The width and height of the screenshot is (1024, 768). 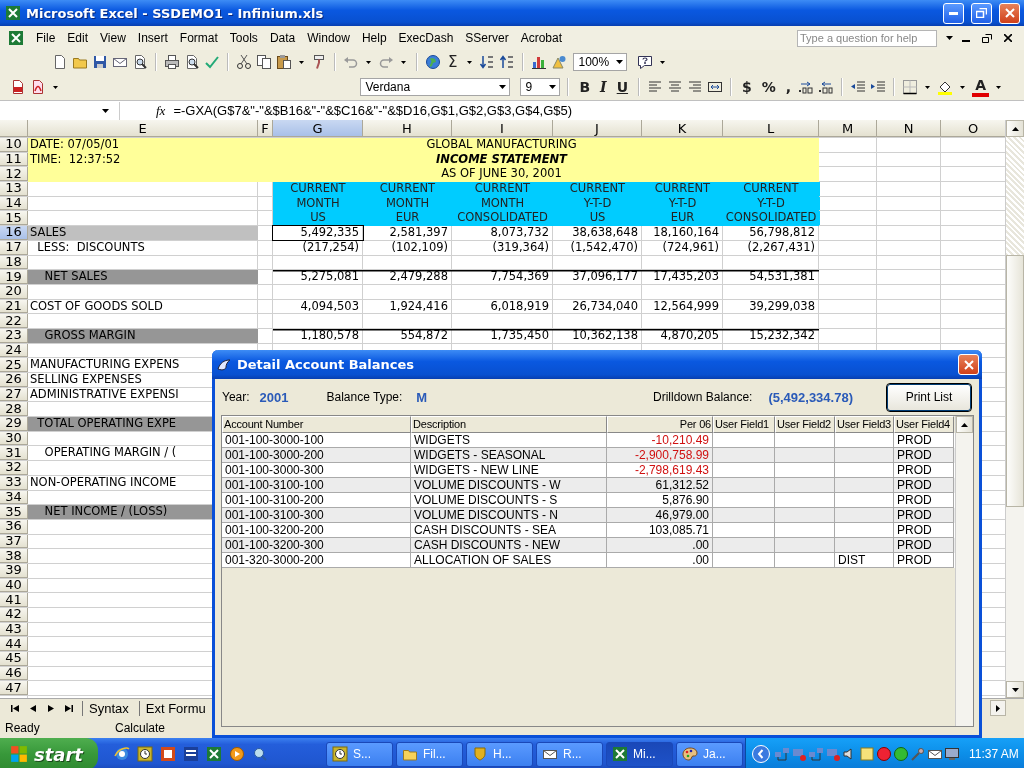 I want to click on decrease-decimal-icon, so click(x=826, y=87).